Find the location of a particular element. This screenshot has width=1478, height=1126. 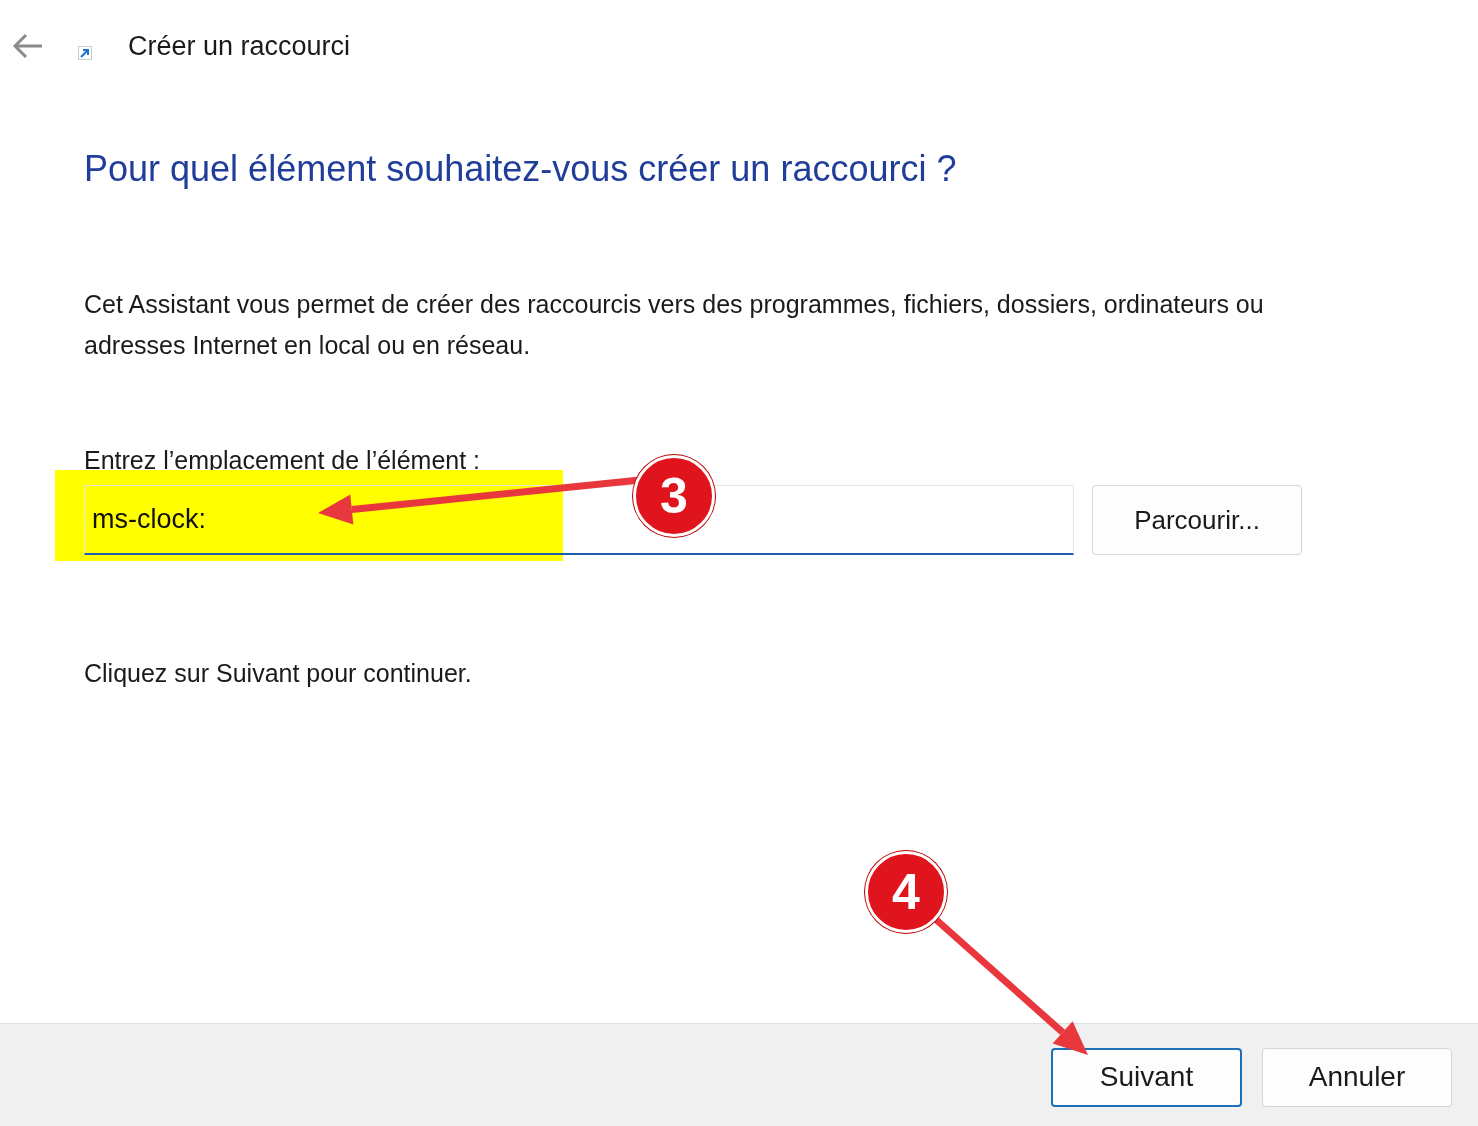

back-arrow-icon is located at coordinates (28, 46).